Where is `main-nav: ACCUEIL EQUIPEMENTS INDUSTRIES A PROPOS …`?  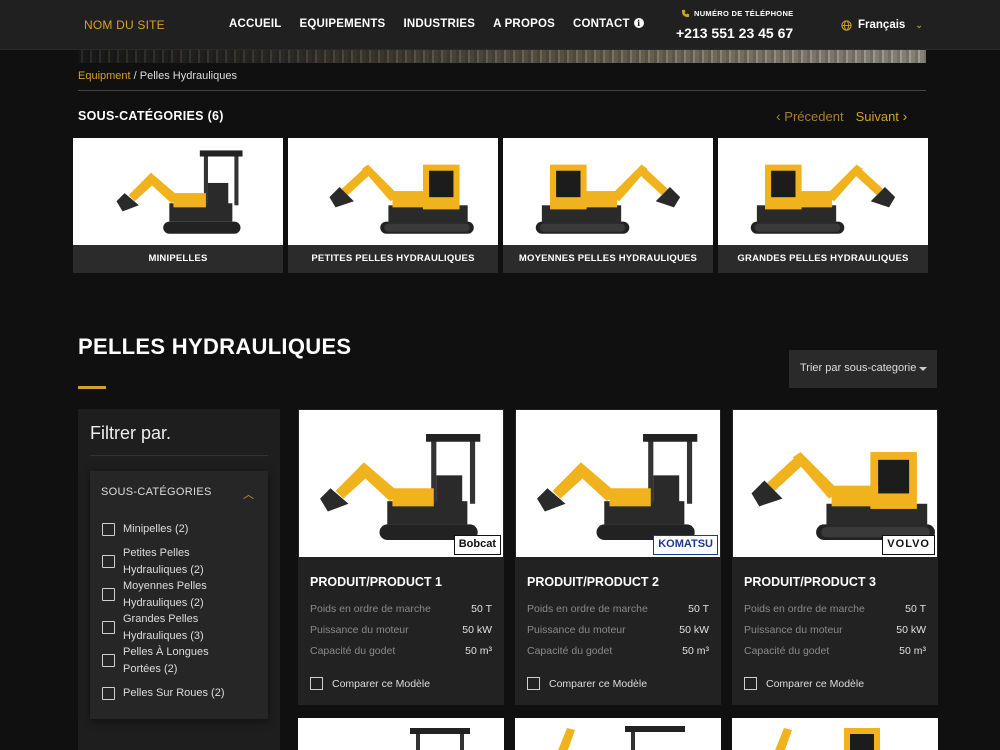 main-nav: ACCUEIL EQUIPEMENTS INDUSTRIES A PROPOS … is located at coordinates (436, 24).